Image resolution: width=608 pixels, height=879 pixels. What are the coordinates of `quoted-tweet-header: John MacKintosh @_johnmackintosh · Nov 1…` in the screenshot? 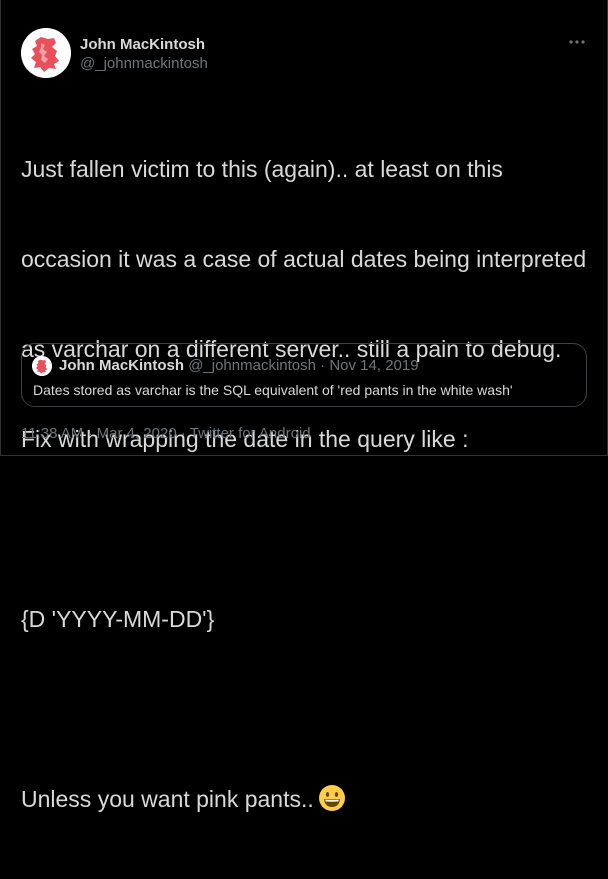 It's located at (239, 366).